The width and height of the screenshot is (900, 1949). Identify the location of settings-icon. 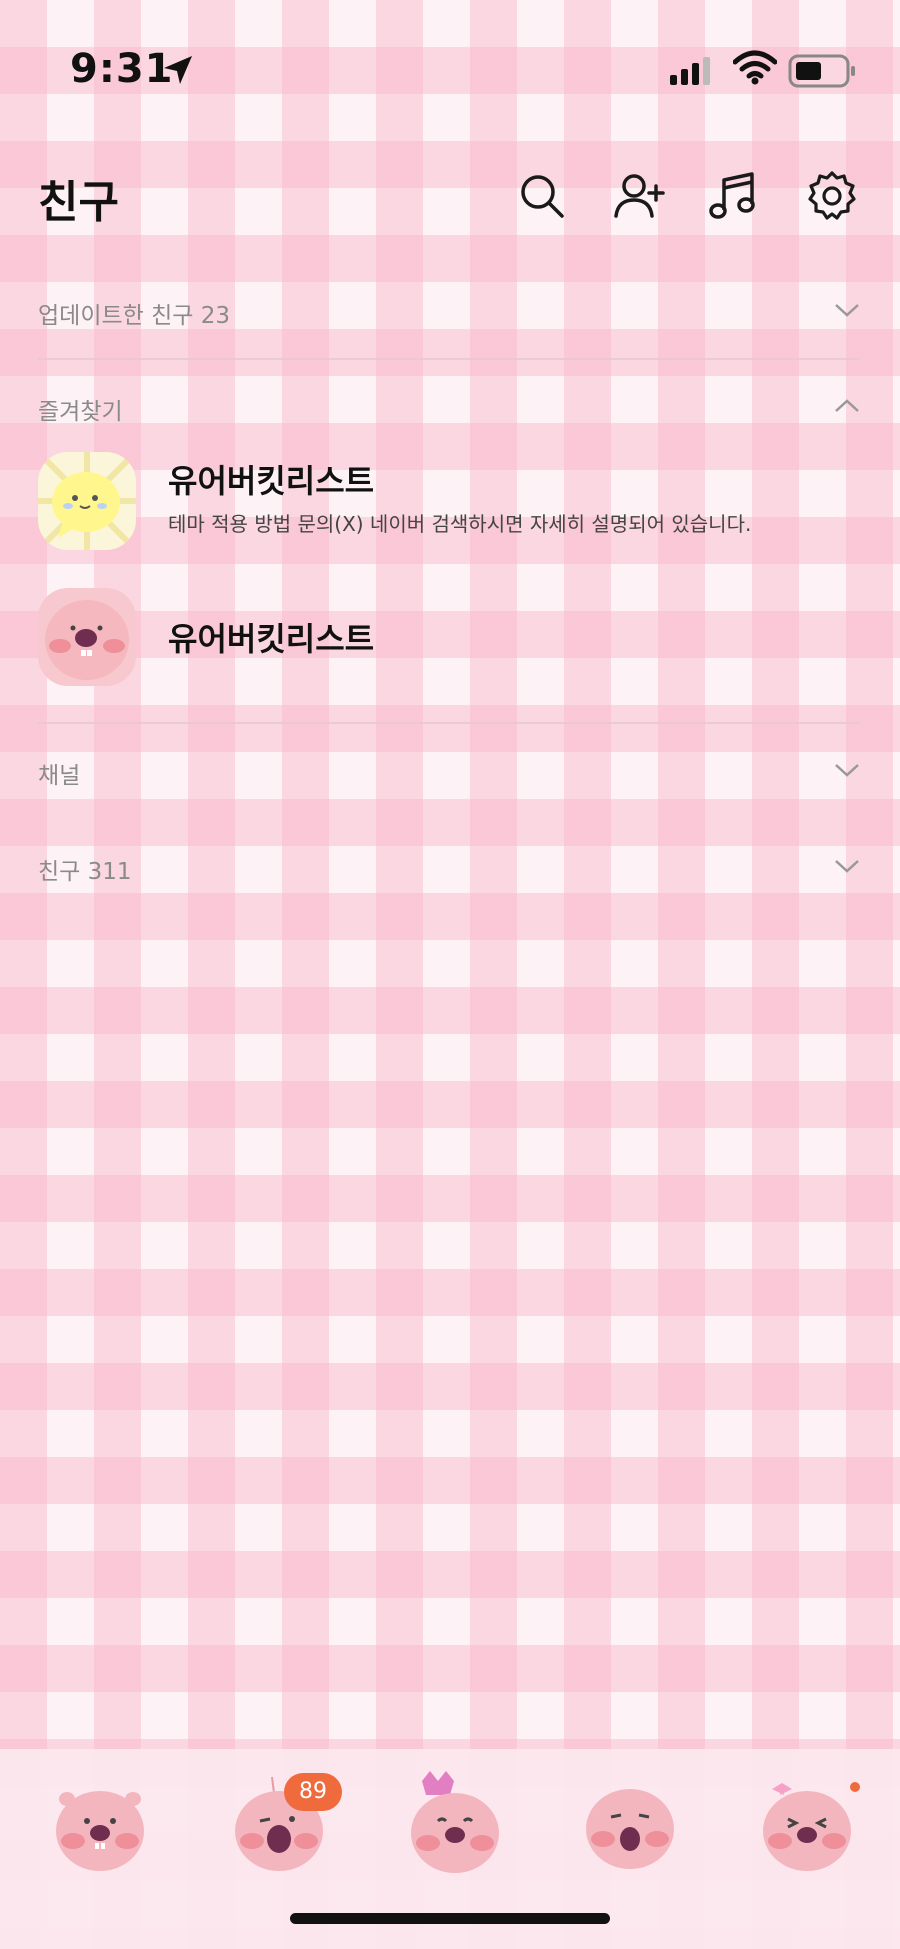
(832, 196).